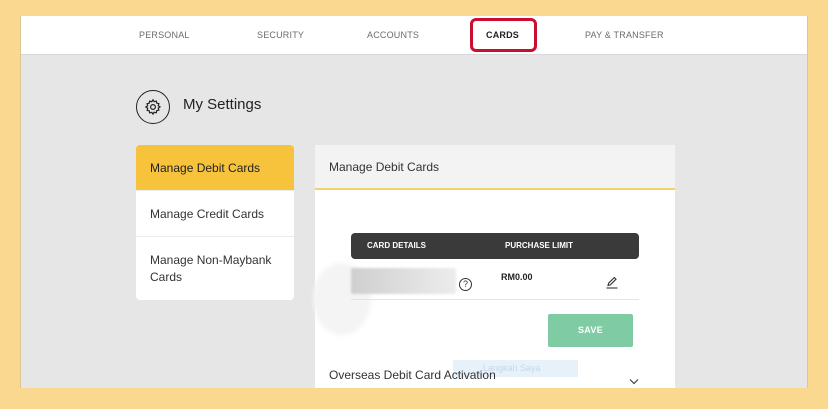  I want to click on sidebar-item-manage-credit-cards: Manage Credit Cards, so click(215, 214).